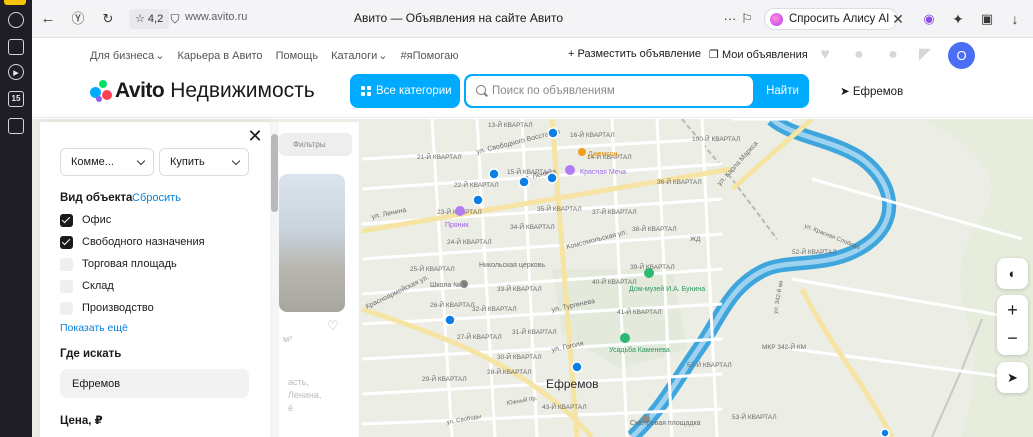 This screenshot has height=437, width=1033. What do you see at coordinates (297, 56) in the screenshot?
I see `nav-help: Помощь` at bounding box center [297, 56].